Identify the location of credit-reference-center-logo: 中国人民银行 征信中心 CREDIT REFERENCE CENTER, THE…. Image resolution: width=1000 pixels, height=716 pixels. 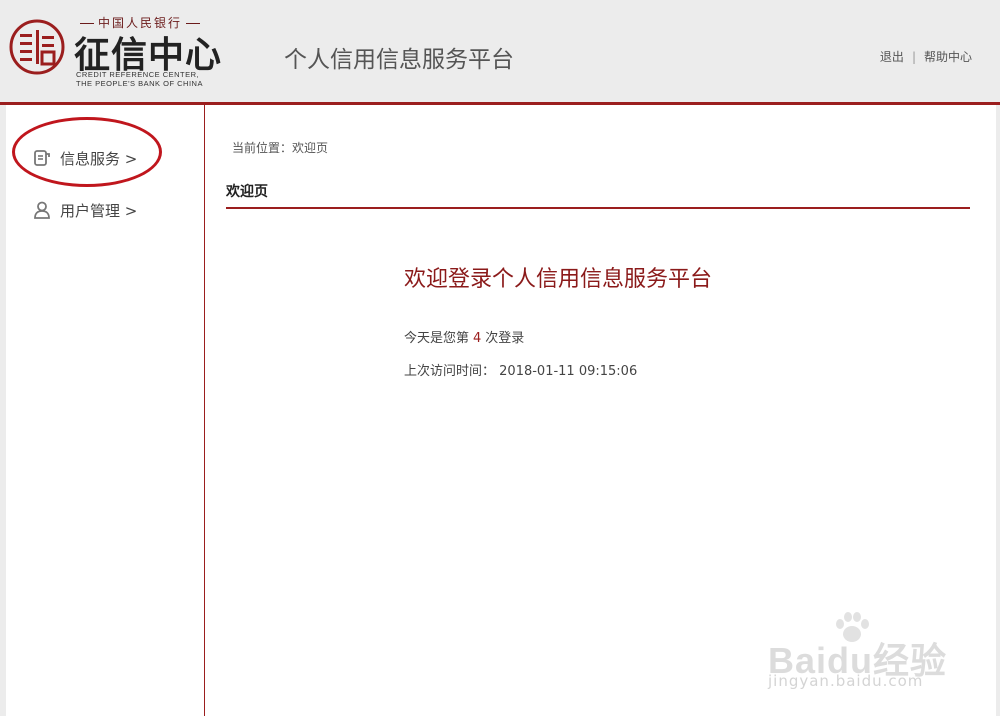
(114, 52).